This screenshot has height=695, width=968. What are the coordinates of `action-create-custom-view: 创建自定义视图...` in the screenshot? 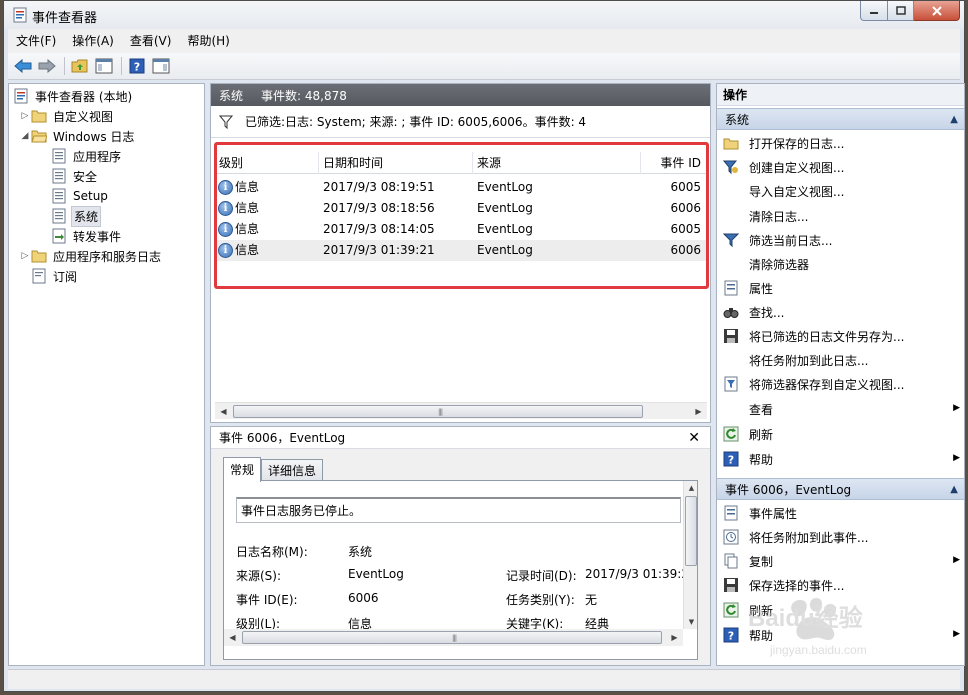 It's located at (840, 167).